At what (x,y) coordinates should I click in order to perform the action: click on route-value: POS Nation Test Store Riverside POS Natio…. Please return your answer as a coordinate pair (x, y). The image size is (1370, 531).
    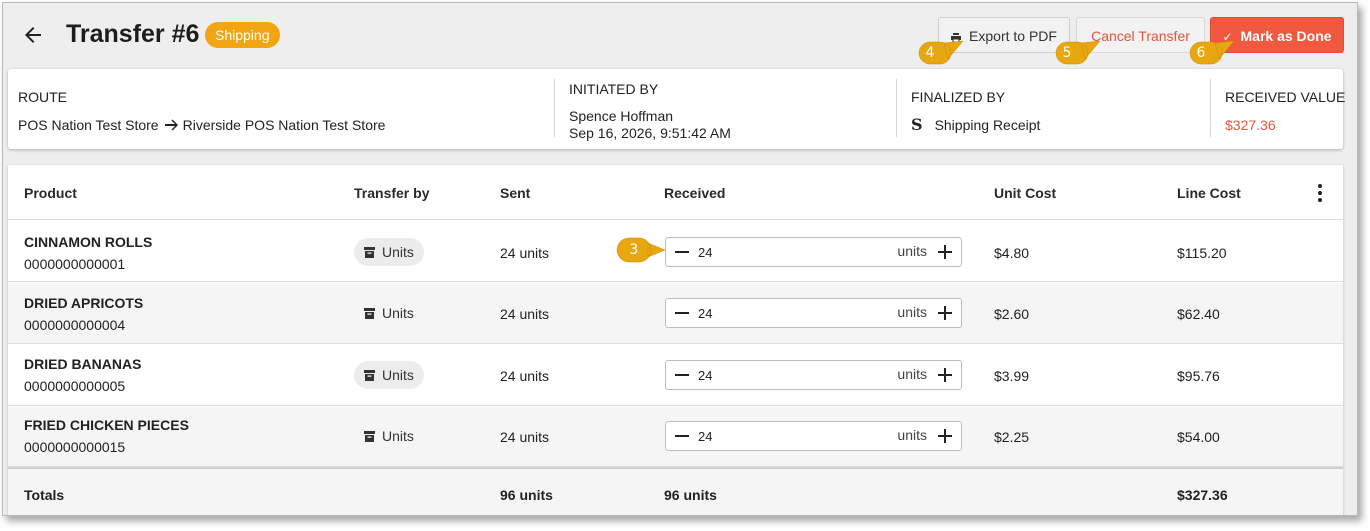
    Looking at the image, I should click on (201, 125).